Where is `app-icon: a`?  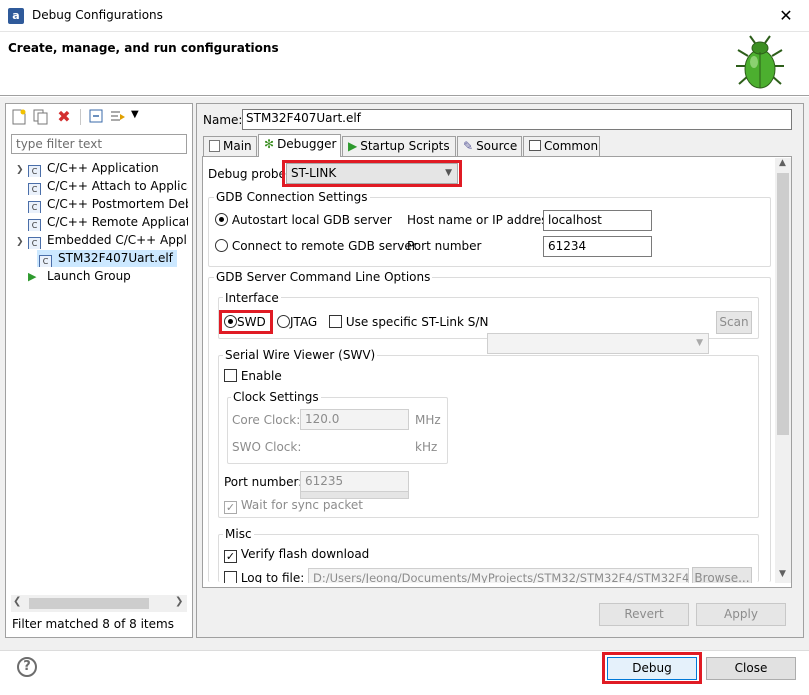 app-icon: a is located at coordinates (16, 16).